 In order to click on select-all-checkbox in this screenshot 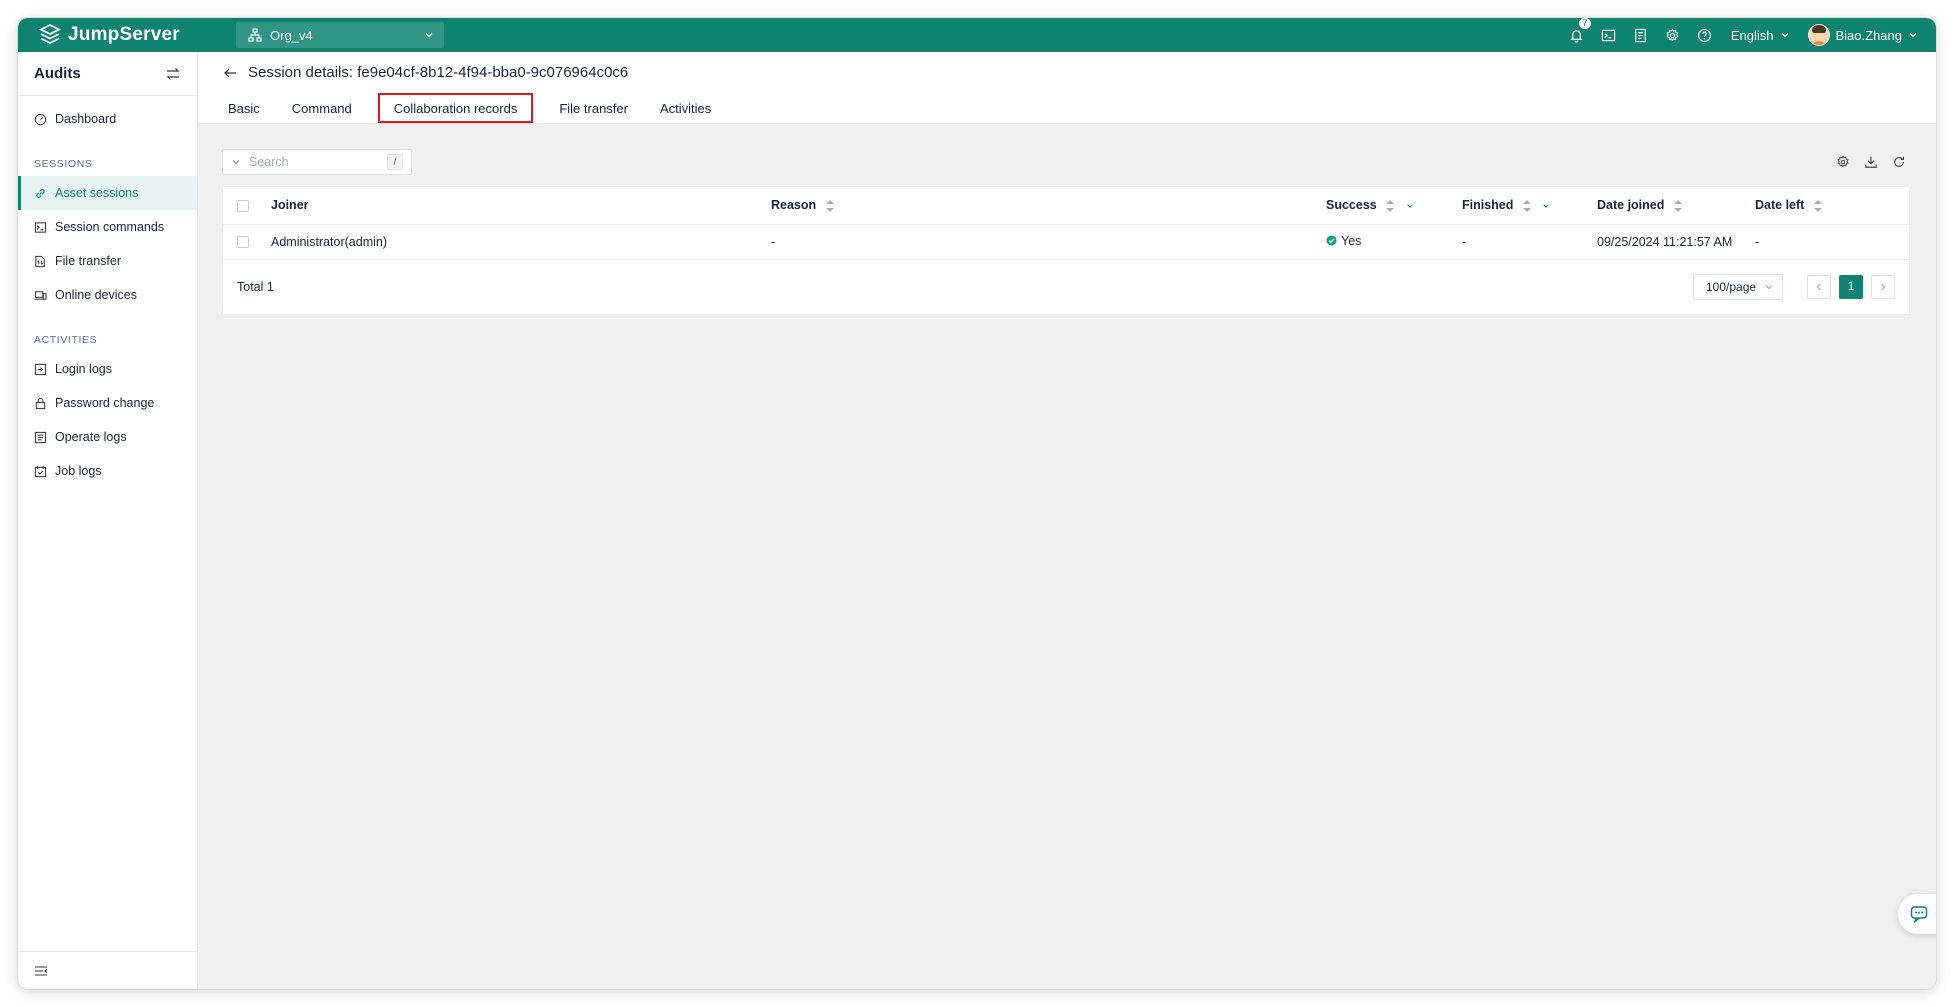, I will do `click(243, 205)`.